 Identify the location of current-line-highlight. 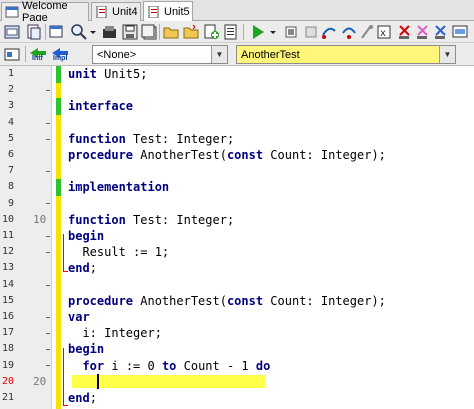
(168, 381).